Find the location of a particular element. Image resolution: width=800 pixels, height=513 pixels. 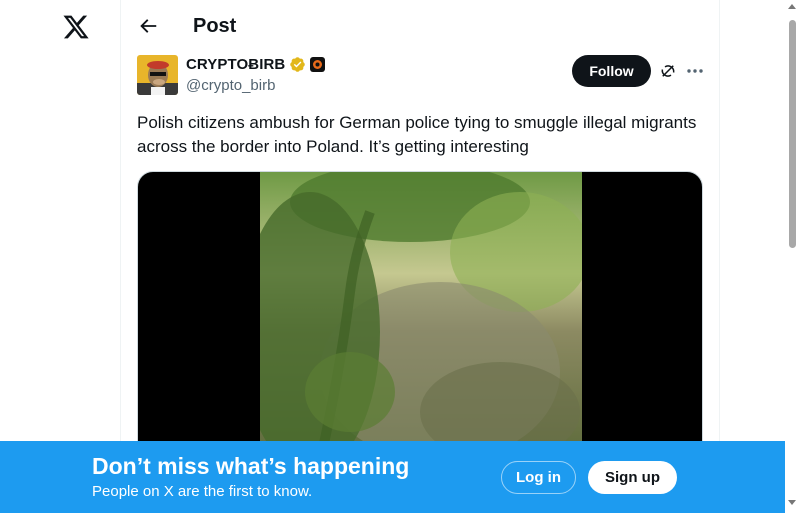

affiliate-badge-icon is located at coordinates (318, 64).